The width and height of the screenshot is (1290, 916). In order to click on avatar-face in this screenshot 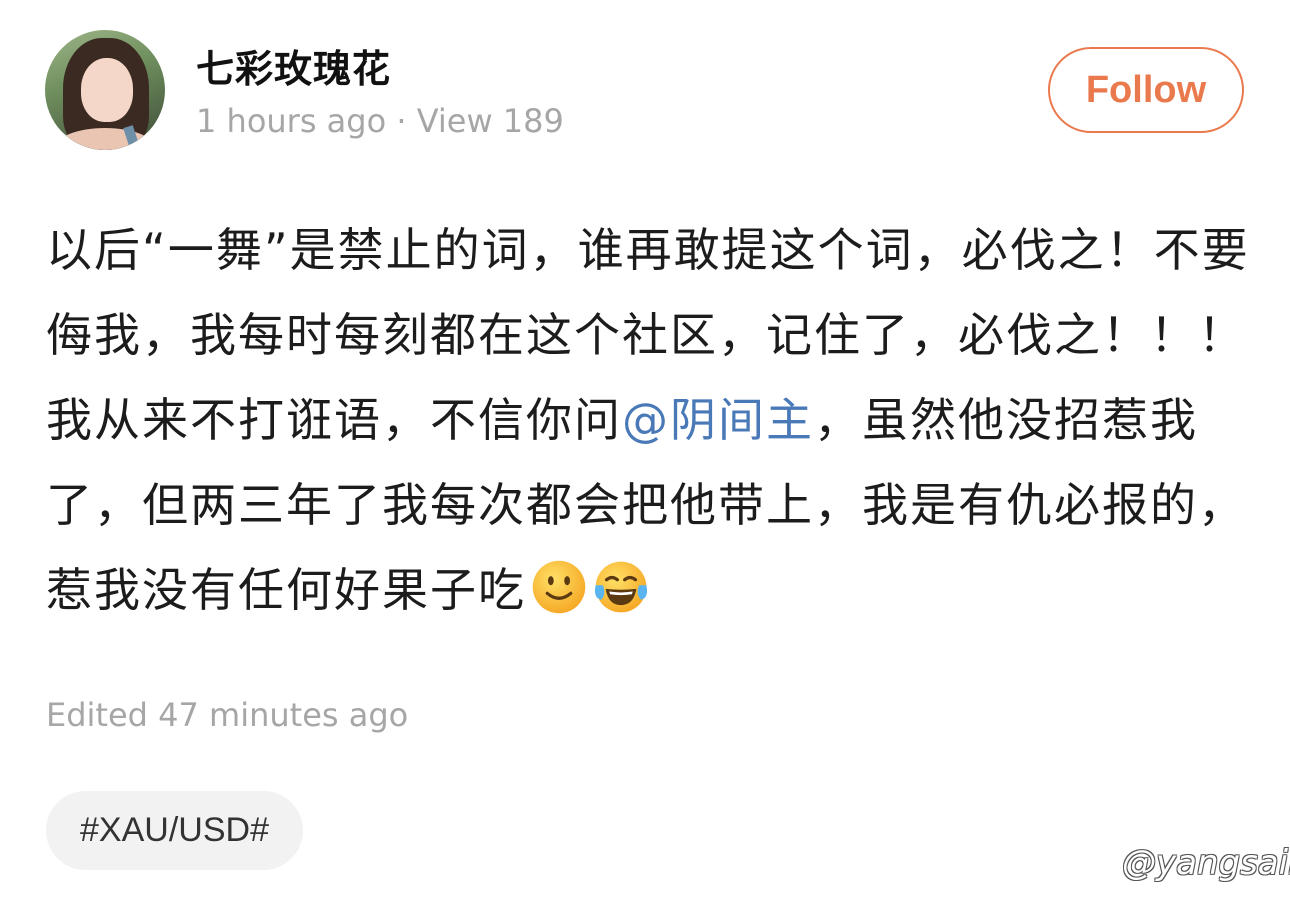, I will do `click(107, 90)`.